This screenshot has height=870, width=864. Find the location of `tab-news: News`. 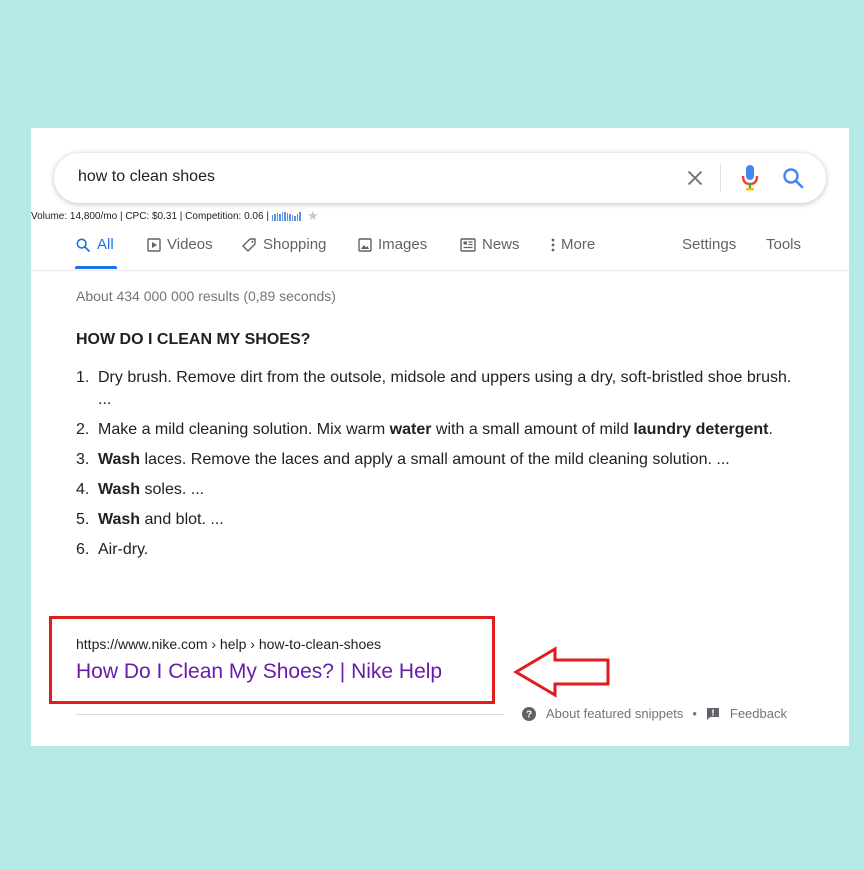

tab-news: News is located at coordinates (490, 244).